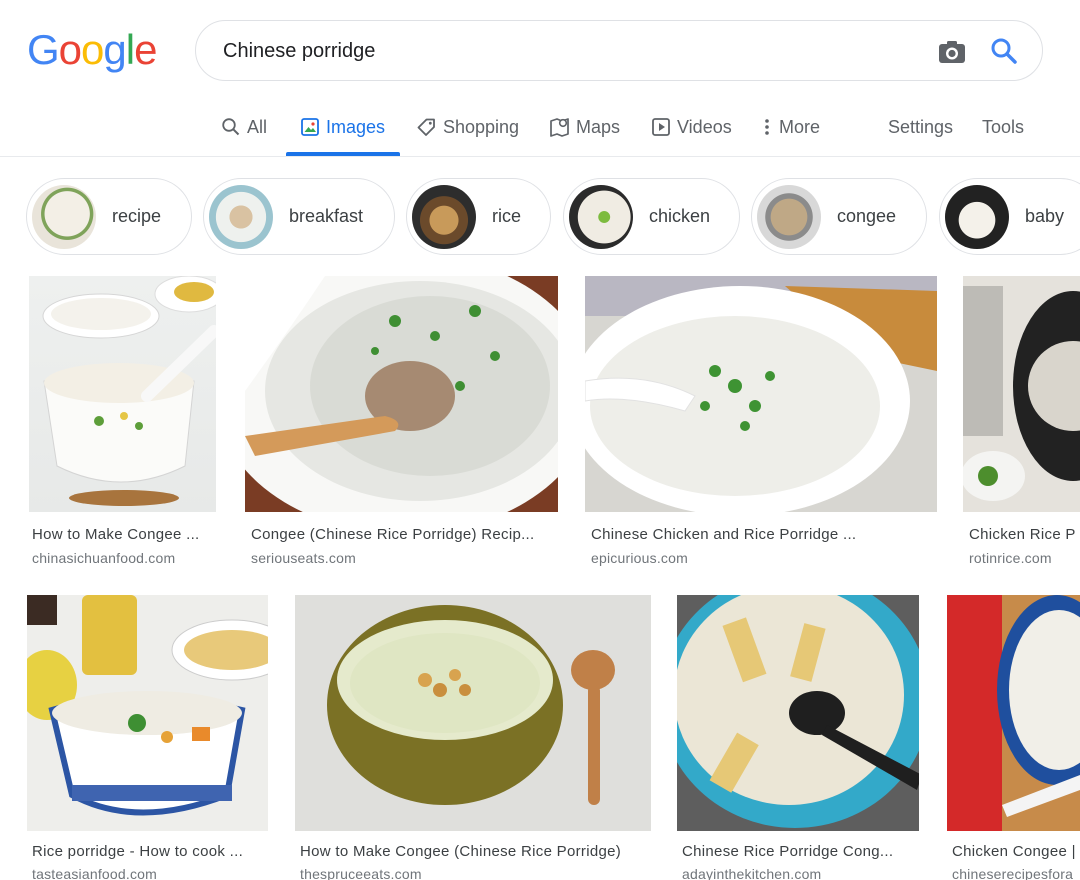  I want to click on google-logo: Google, so click(92, 50).